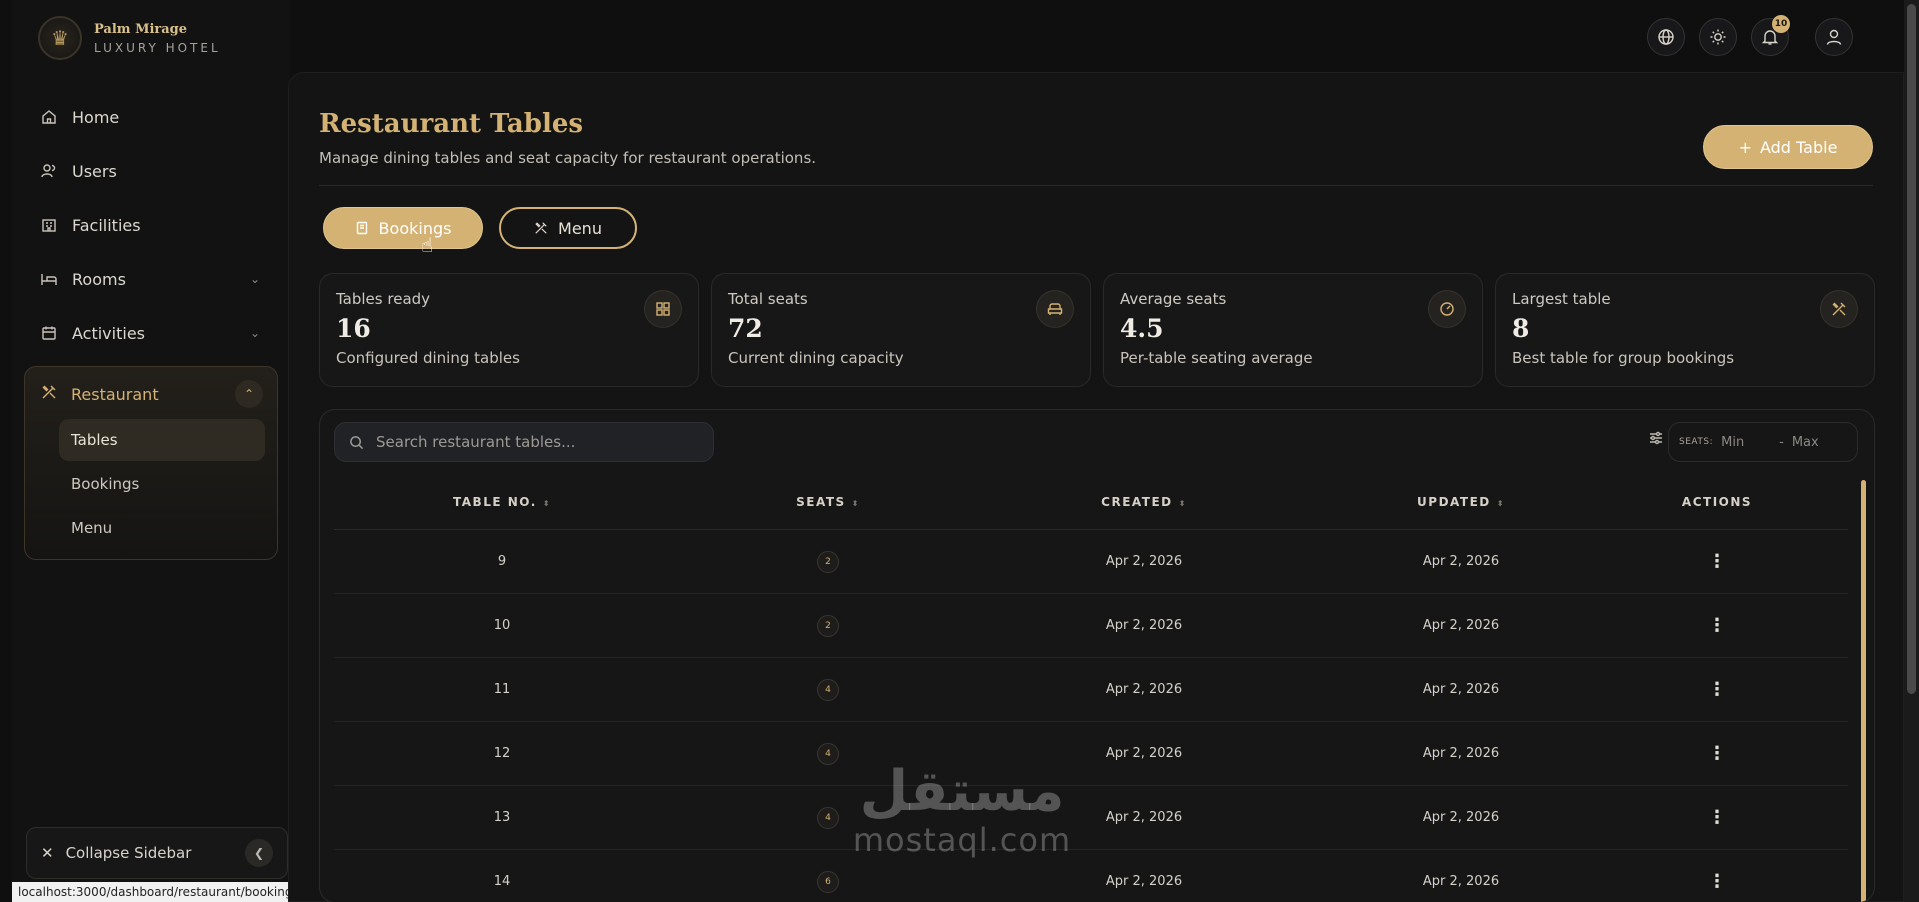 The width and height of the screenshot is (1919, 902). What do you see at coordinates (1666, 37) in the screenshot?
I see `language-button` at bounding box center [1666, 37].